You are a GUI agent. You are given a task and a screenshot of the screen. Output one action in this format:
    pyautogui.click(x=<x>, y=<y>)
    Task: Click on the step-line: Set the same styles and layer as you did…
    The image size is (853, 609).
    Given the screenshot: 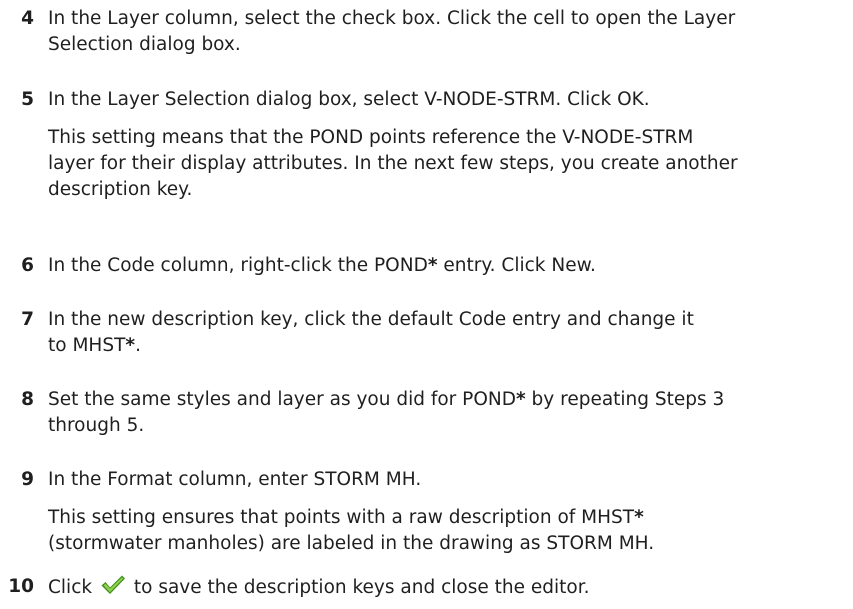 What is the action you would take?
    pyautogui.click(x=448, y=400)
    